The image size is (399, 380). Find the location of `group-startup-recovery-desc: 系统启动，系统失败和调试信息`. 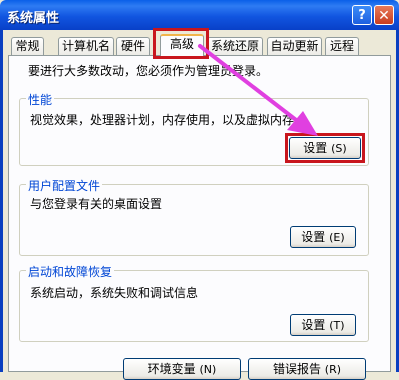

group-startup-recovery-desc: 系统启动，系统失败和调试信息 is located at coordinates (114, 293).